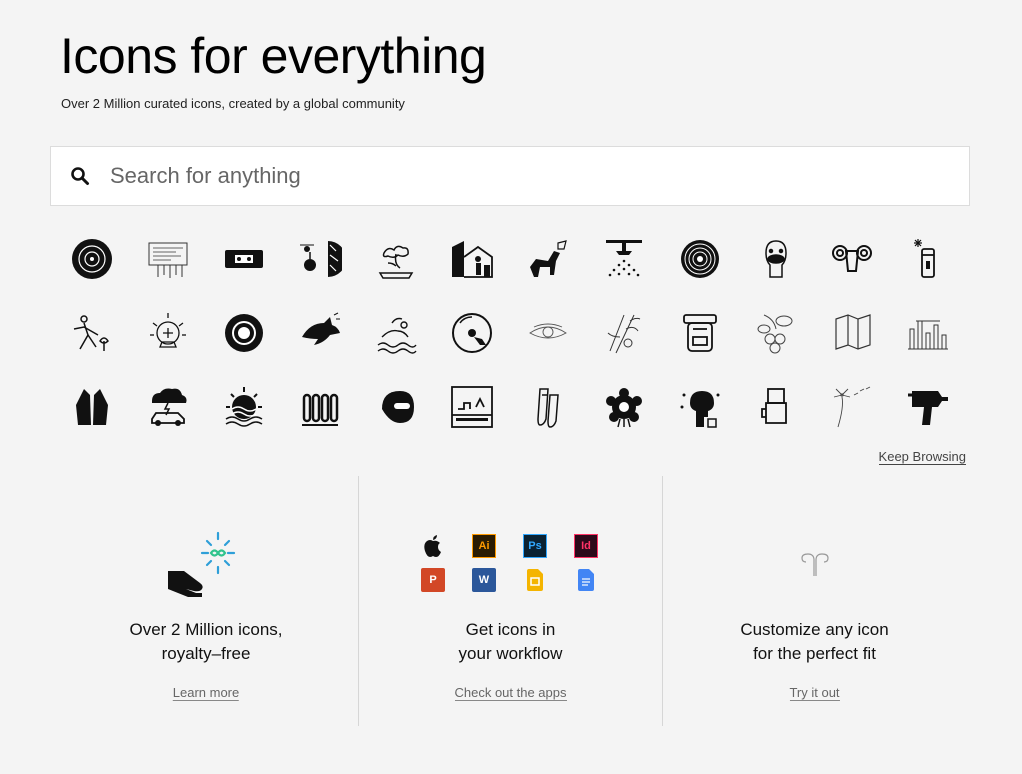  What do you see at coordinates (624, 333) in the screenshot?
I see `bamboo-icon` at bounding box center [624, 333].